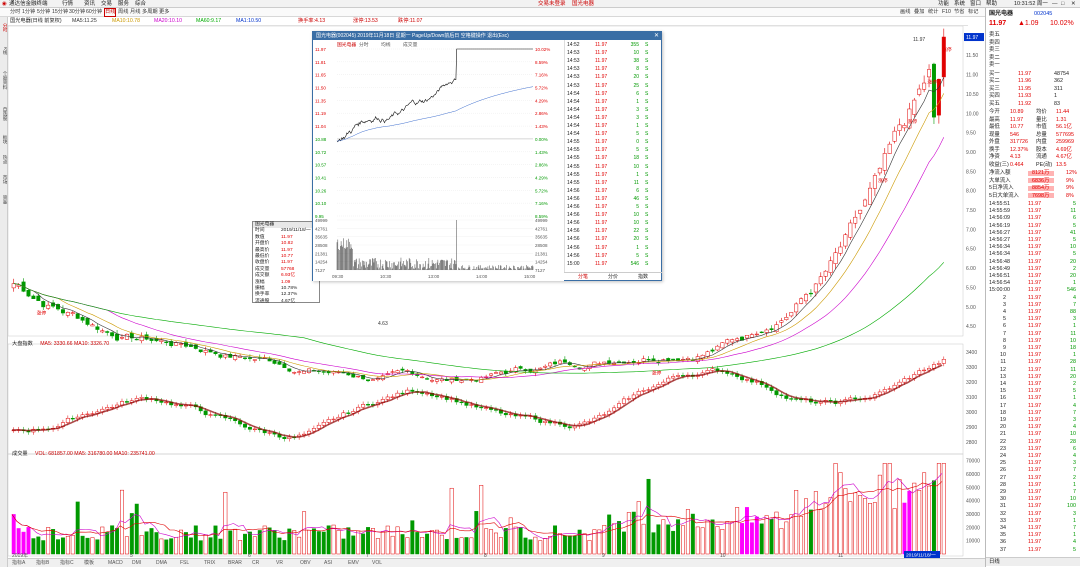 The height and width of the screenshot is (567, 1080). What do you see at coordinates (136, 563) in the screenshot?
I see `indicator-tab: DMI` at bounding box center [136, 563].